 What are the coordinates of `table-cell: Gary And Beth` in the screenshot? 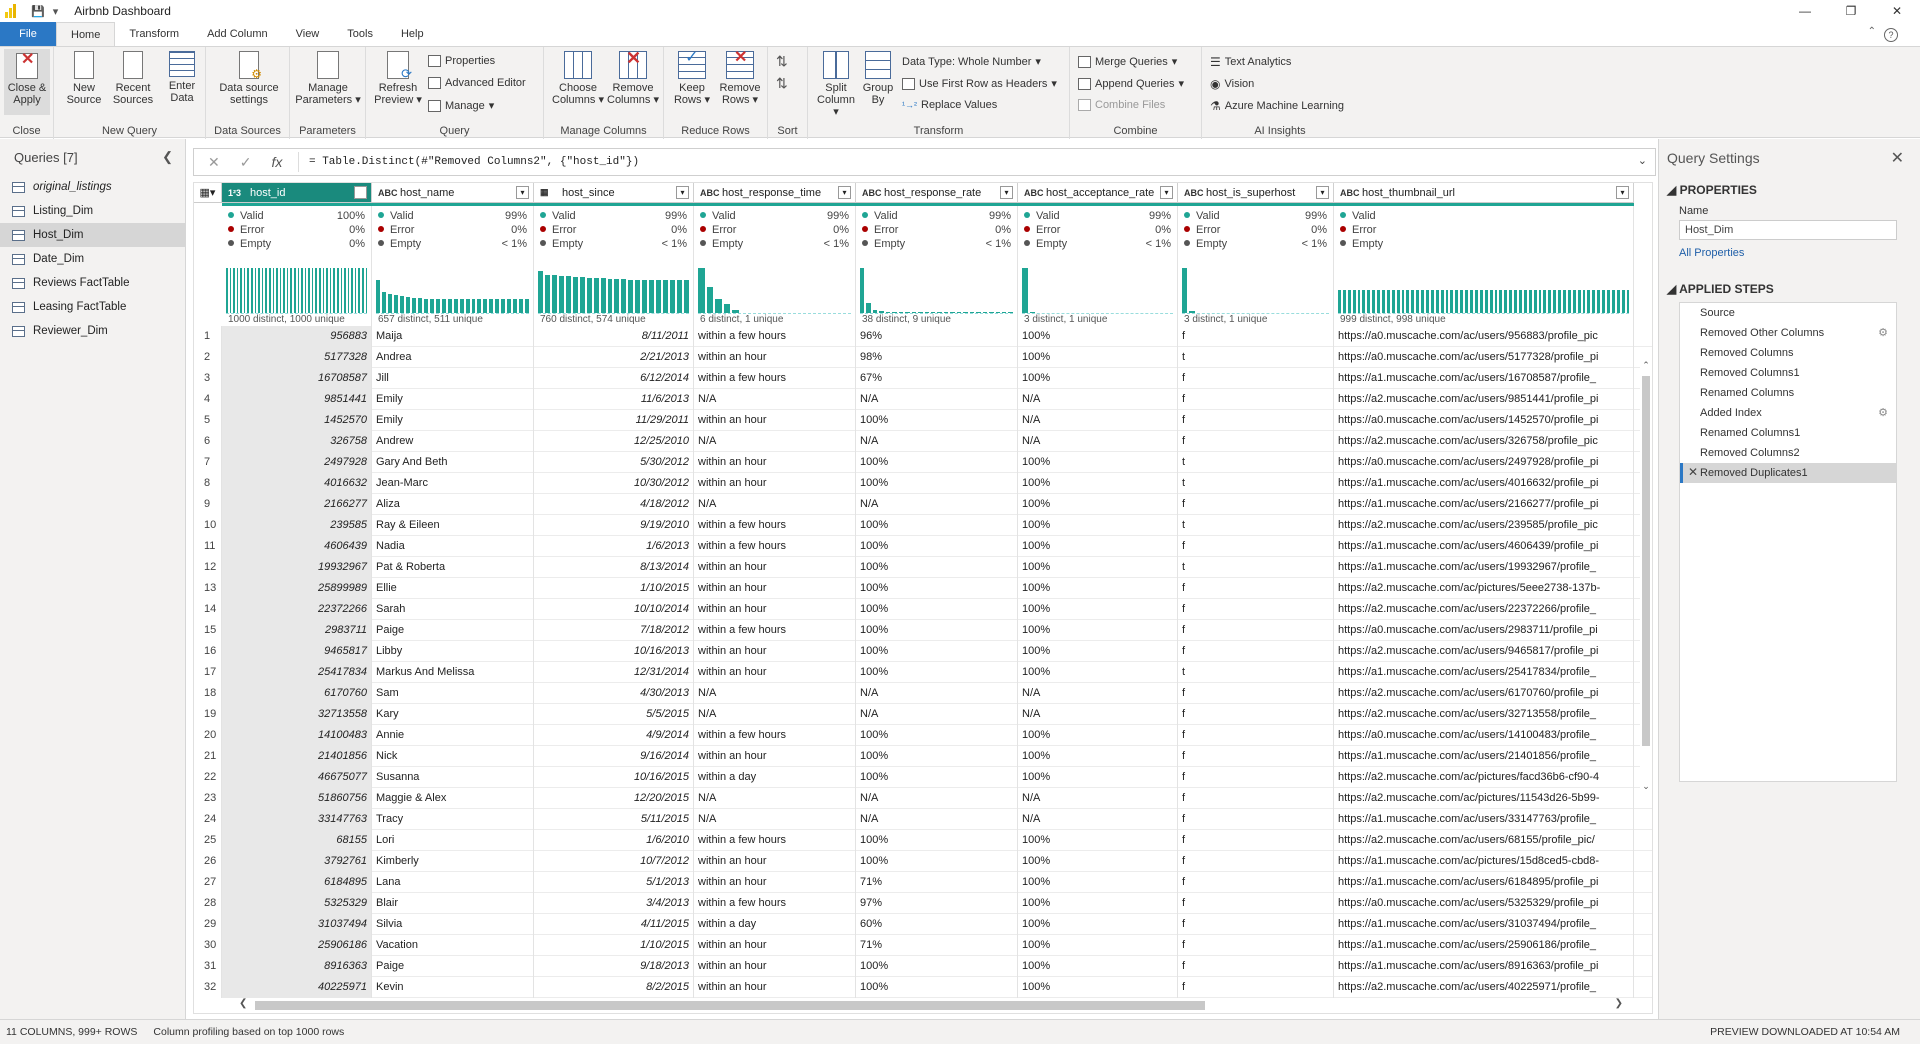 It's located at (453, 462).